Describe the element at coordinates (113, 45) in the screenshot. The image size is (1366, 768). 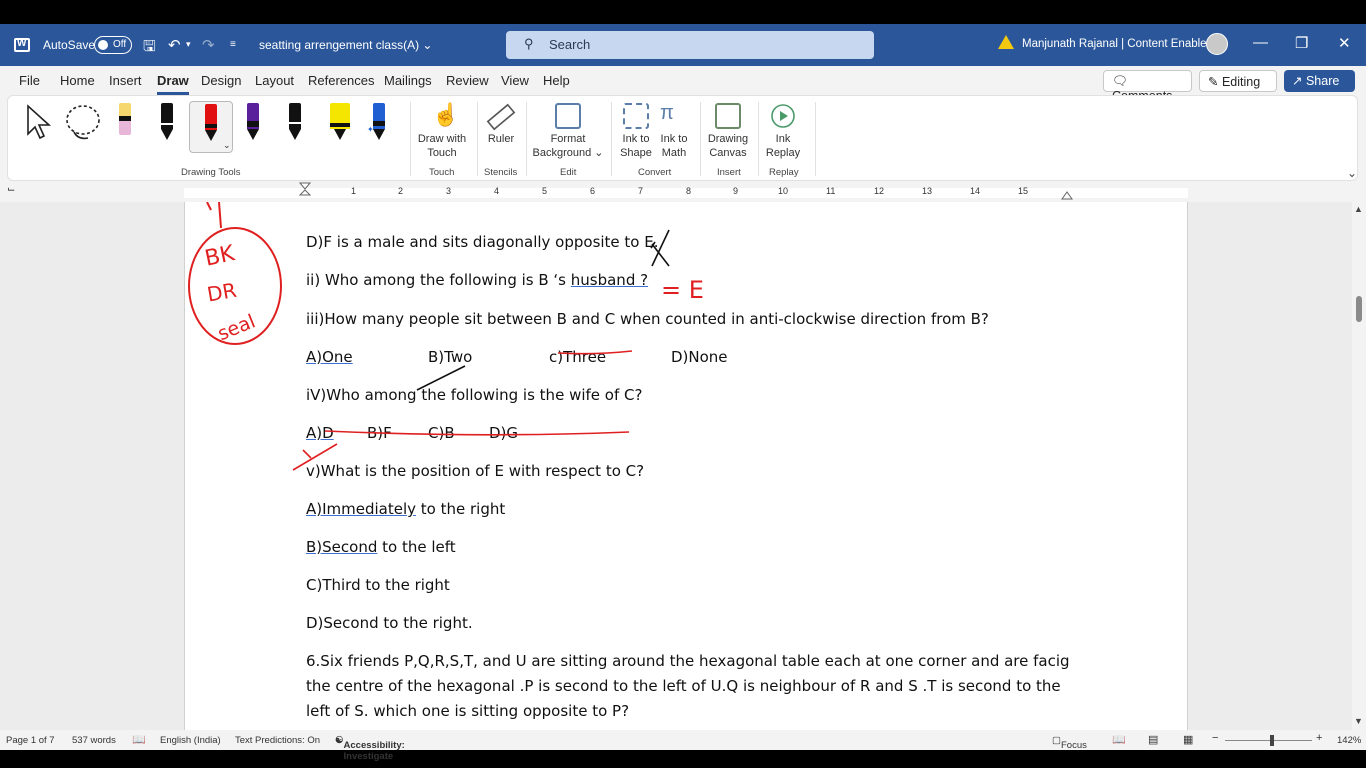
I see `autosave-toggle: Off` at that location.